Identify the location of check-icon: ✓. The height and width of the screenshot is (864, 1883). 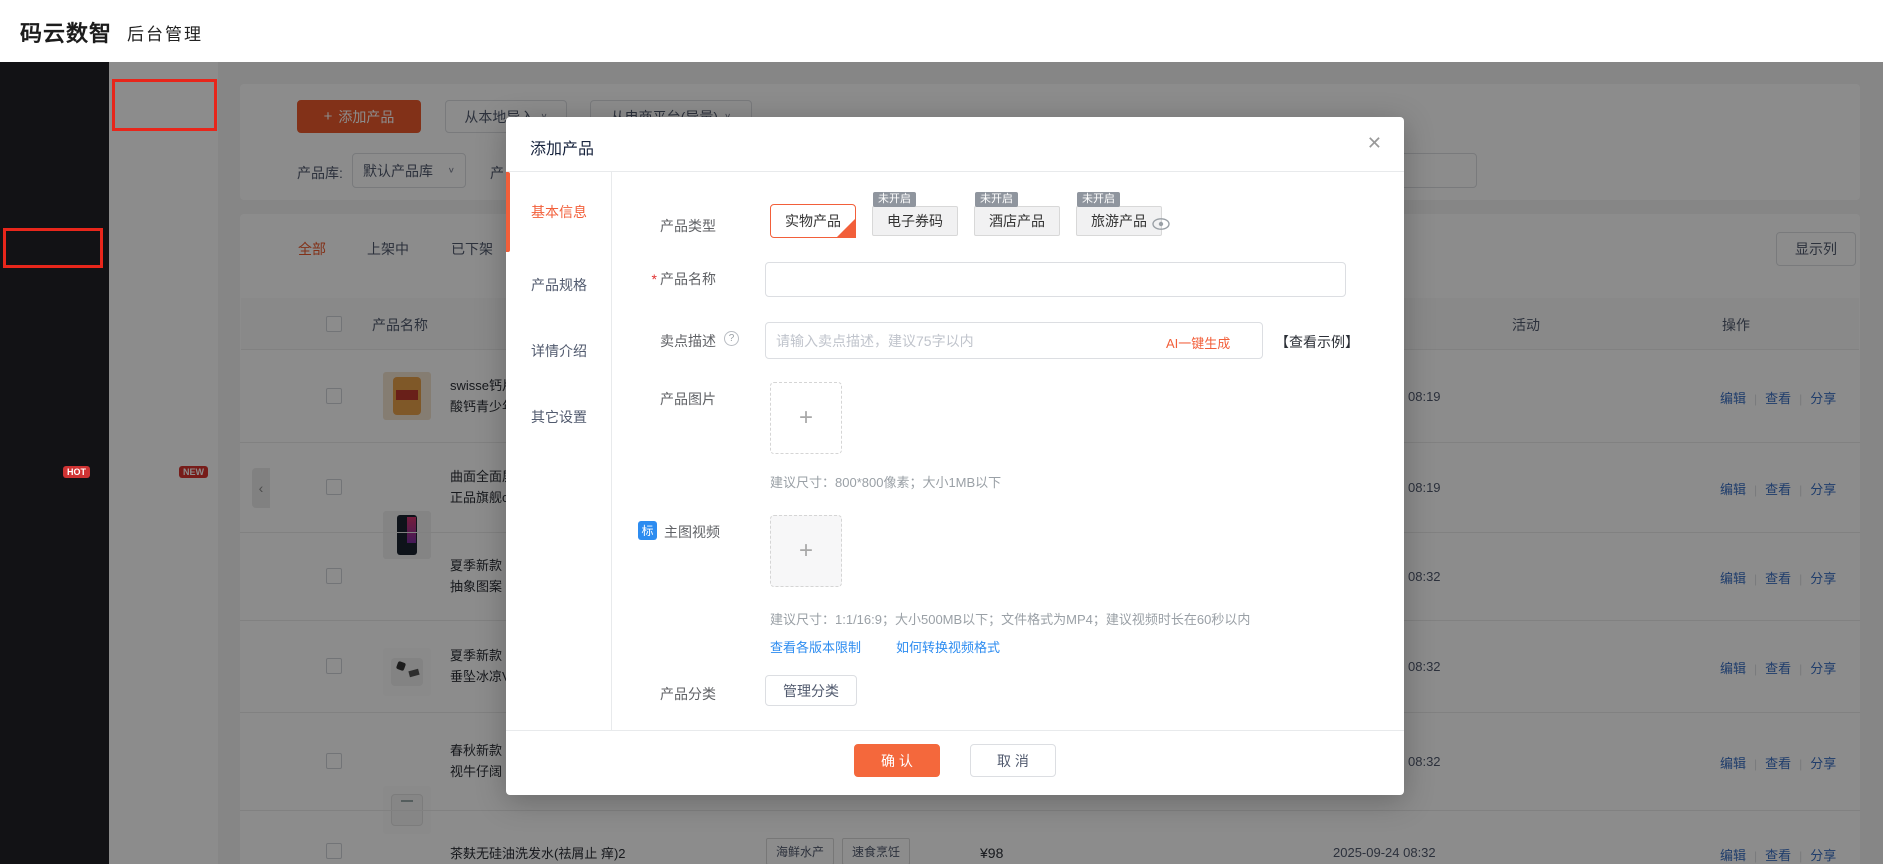
(849, 221).